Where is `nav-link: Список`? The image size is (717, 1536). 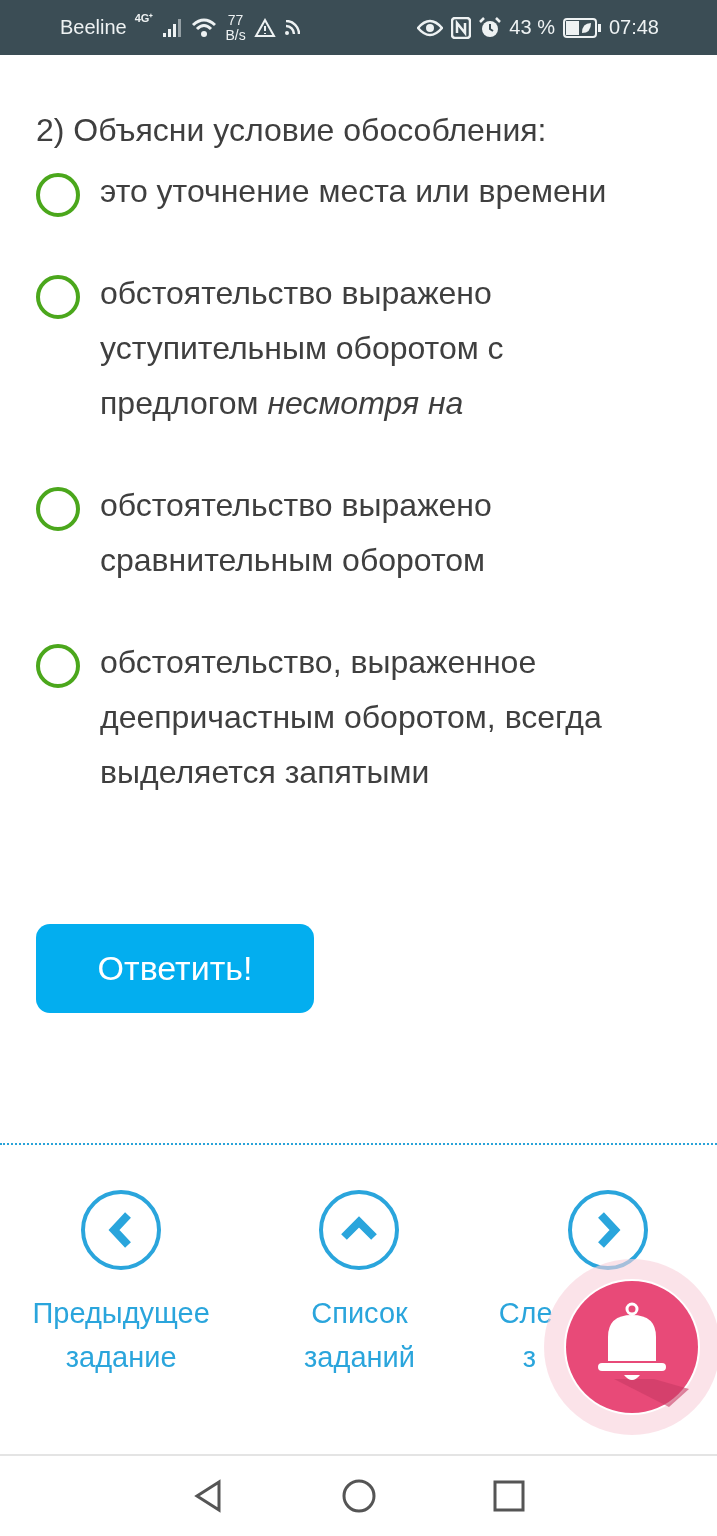 nav-link: Список is located at coordinates (359, 1313).